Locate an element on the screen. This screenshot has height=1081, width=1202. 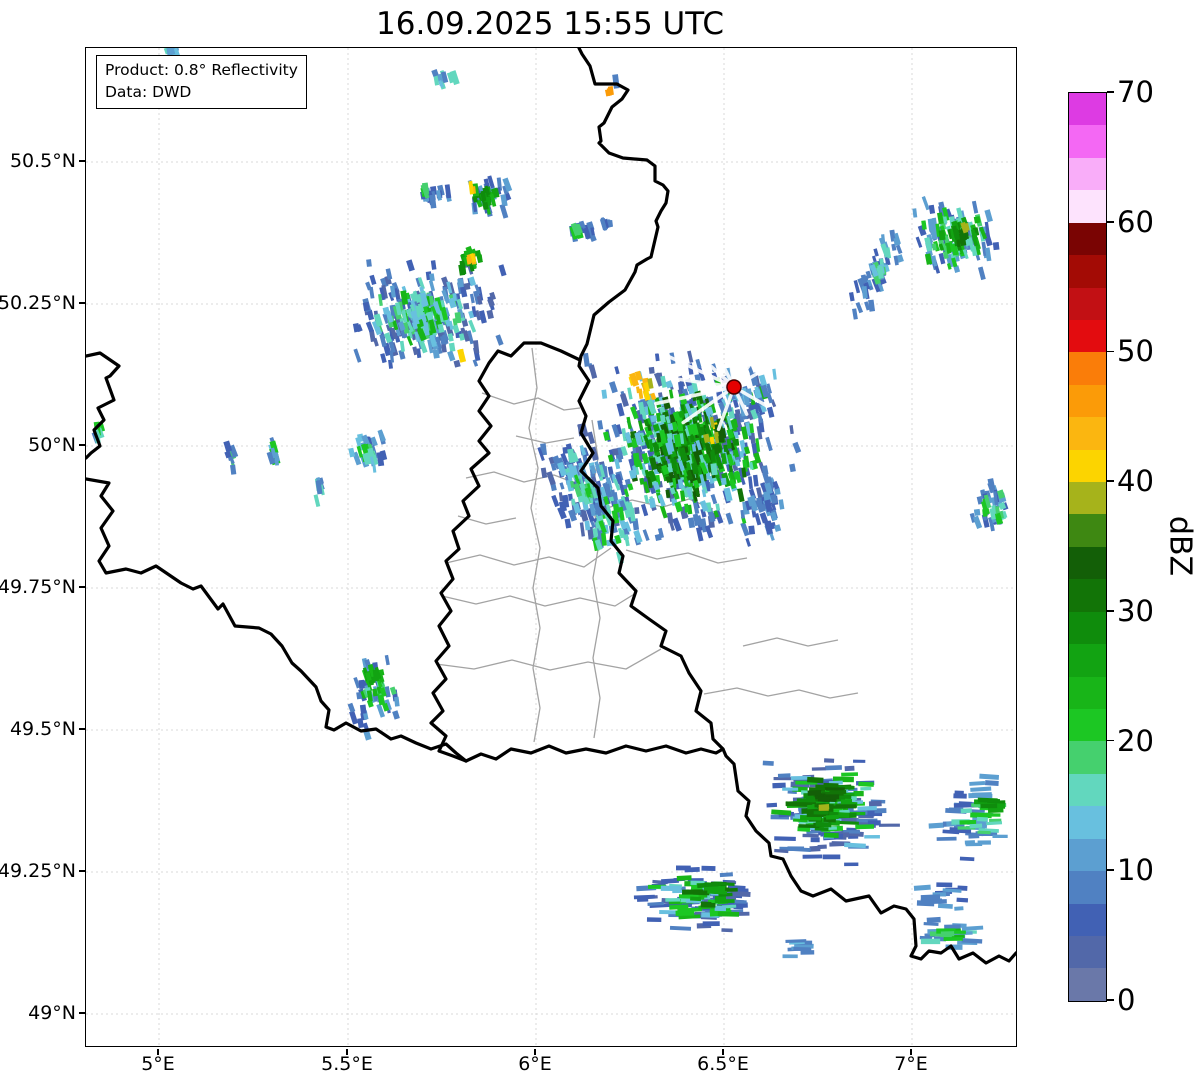
x-tick-label: 5°E is located at coordinates (158, 1064).